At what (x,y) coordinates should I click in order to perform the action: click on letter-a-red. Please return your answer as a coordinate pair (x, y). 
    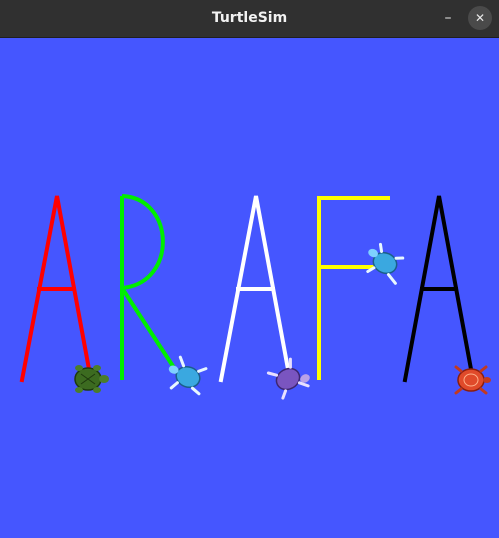
    Looking at the image, I should click on (56, 289).